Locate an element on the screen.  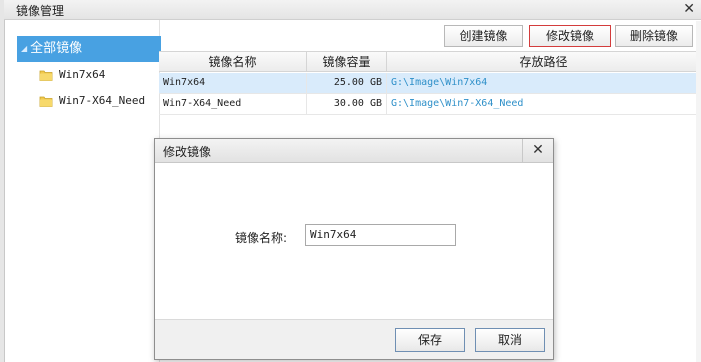
dialog-close-icon: ✕ is located at coordinates (537, 150).